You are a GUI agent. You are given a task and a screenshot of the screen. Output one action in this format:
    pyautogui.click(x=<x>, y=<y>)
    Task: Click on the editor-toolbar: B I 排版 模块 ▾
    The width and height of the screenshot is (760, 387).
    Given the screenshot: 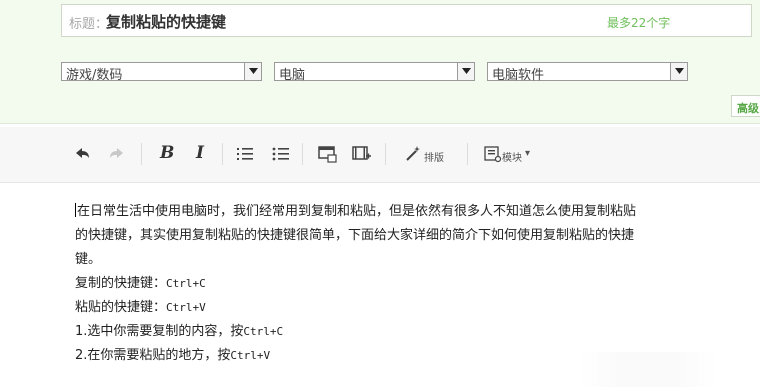 What is the action you would take?
    pyautogui.click(x=380, y=155)
    